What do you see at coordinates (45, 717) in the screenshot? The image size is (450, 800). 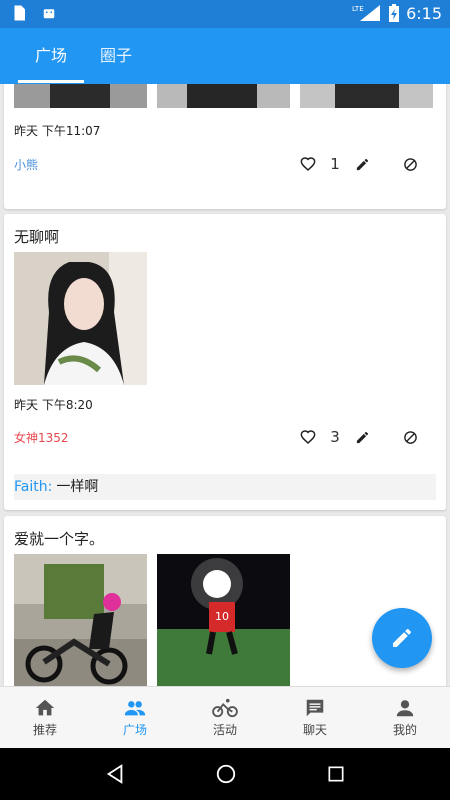 I see `nav-recommend: 推荐` at bounding box center [45, 717].